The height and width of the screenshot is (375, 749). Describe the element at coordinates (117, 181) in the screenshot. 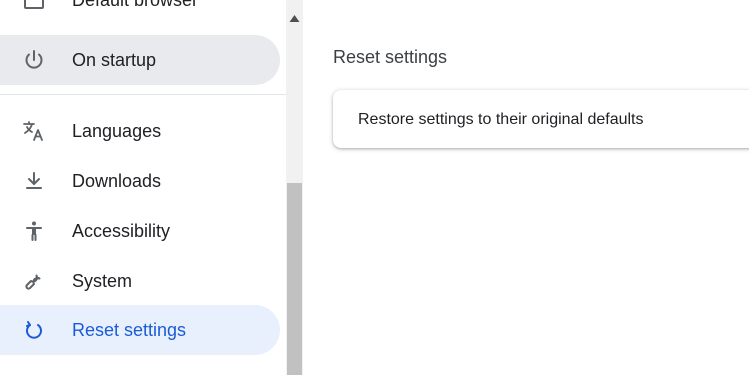

I see `sidebar-item-label: Downloads` at that location.